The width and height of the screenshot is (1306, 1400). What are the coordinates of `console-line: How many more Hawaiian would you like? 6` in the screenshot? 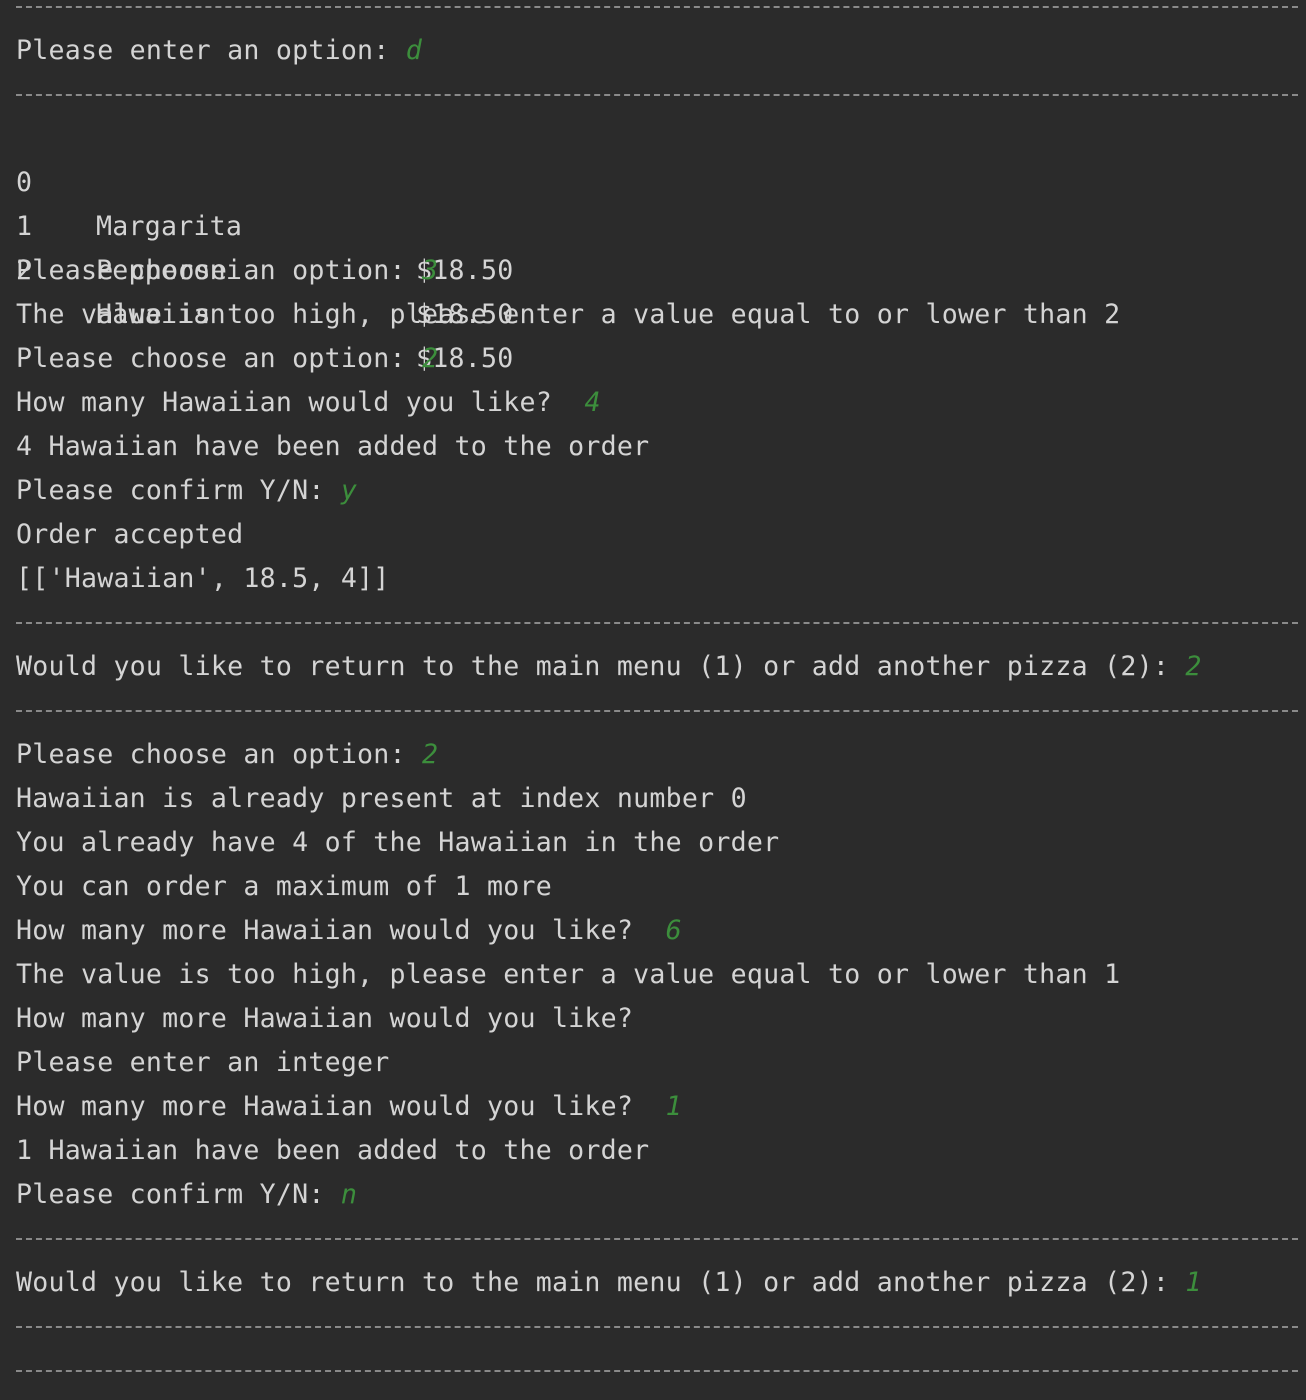 It's located at (349, 931).